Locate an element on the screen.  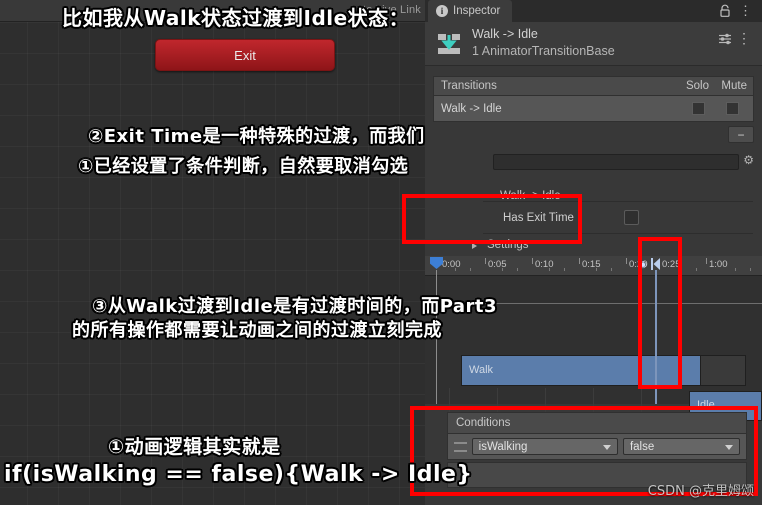
annotation-note-4a: ①动画逻辑其实就是 is located at coordinates (194, 447).